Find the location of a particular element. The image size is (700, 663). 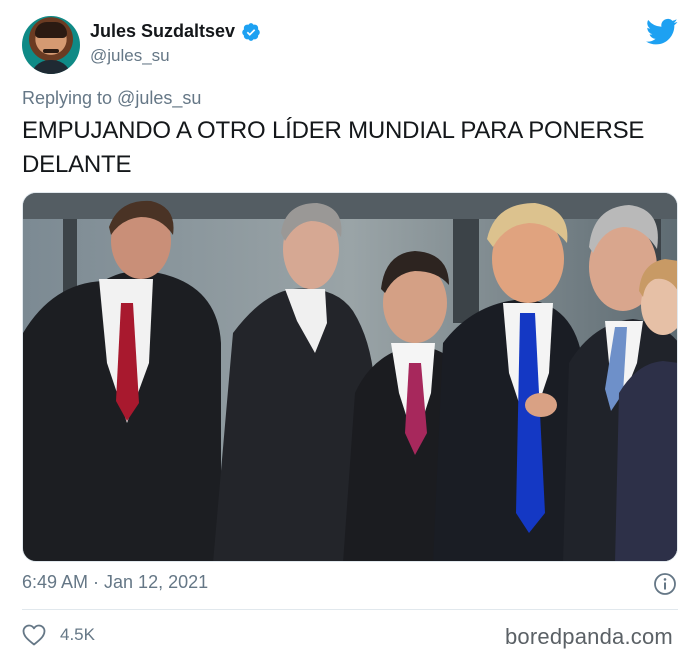

like-count: 4.5K is located at coordinates (77, 634).